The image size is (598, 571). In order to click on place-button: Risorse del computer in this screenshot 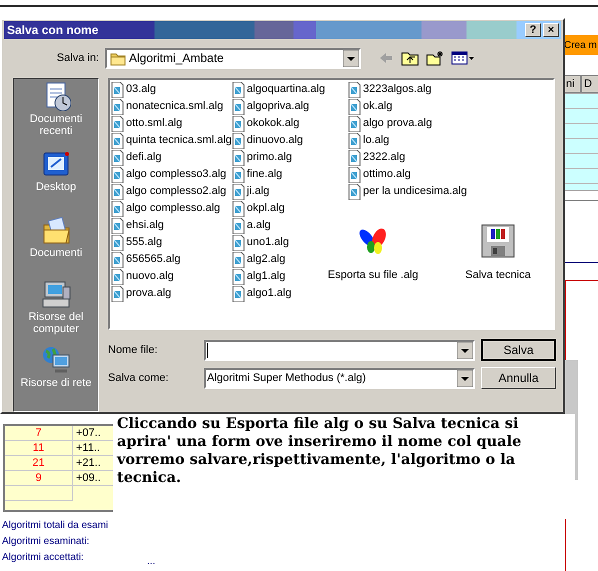, I will do `click(56, 312)`.